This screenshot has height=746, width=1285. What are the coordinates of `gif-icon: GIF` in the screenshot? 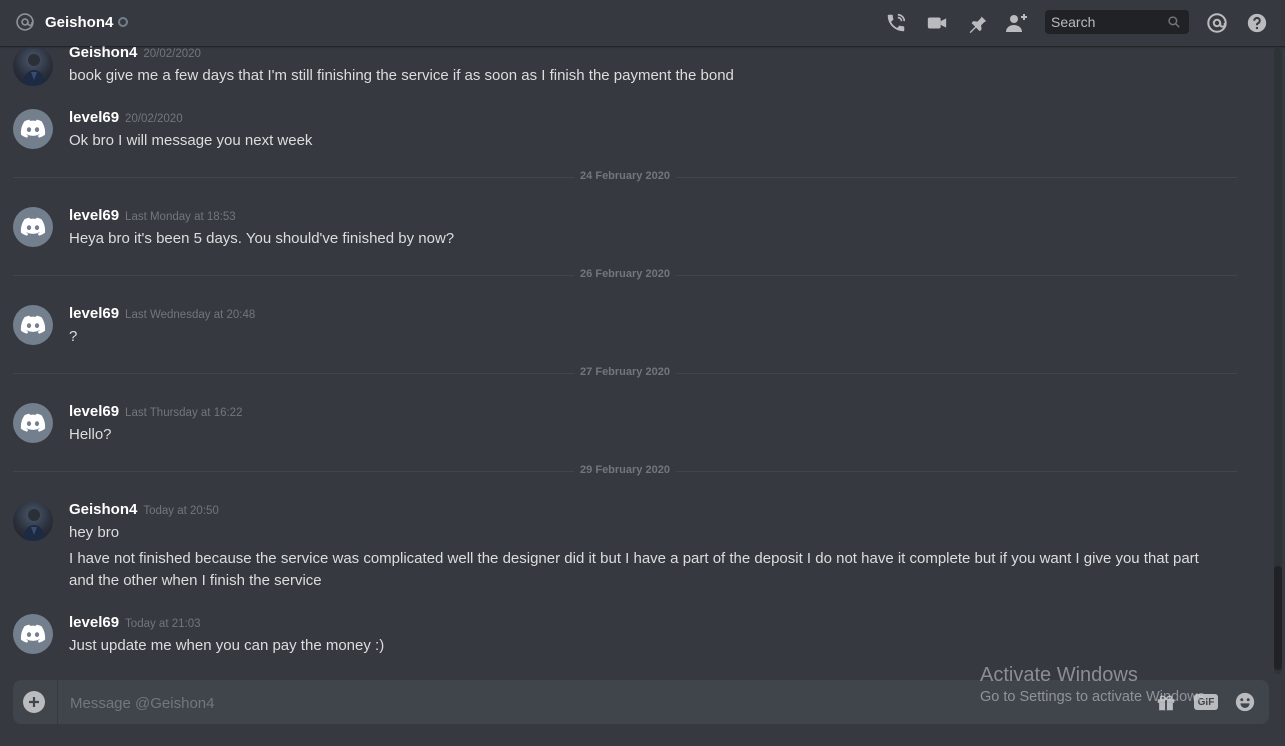 It's located at (1206, 702).